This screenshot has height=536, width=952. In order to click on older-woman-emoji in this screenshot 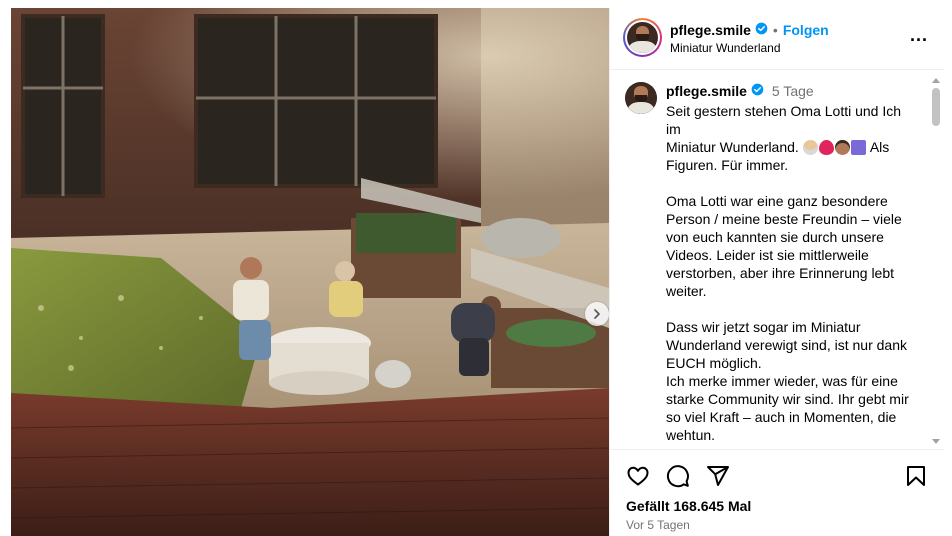, I will do `click(810, 147)`.